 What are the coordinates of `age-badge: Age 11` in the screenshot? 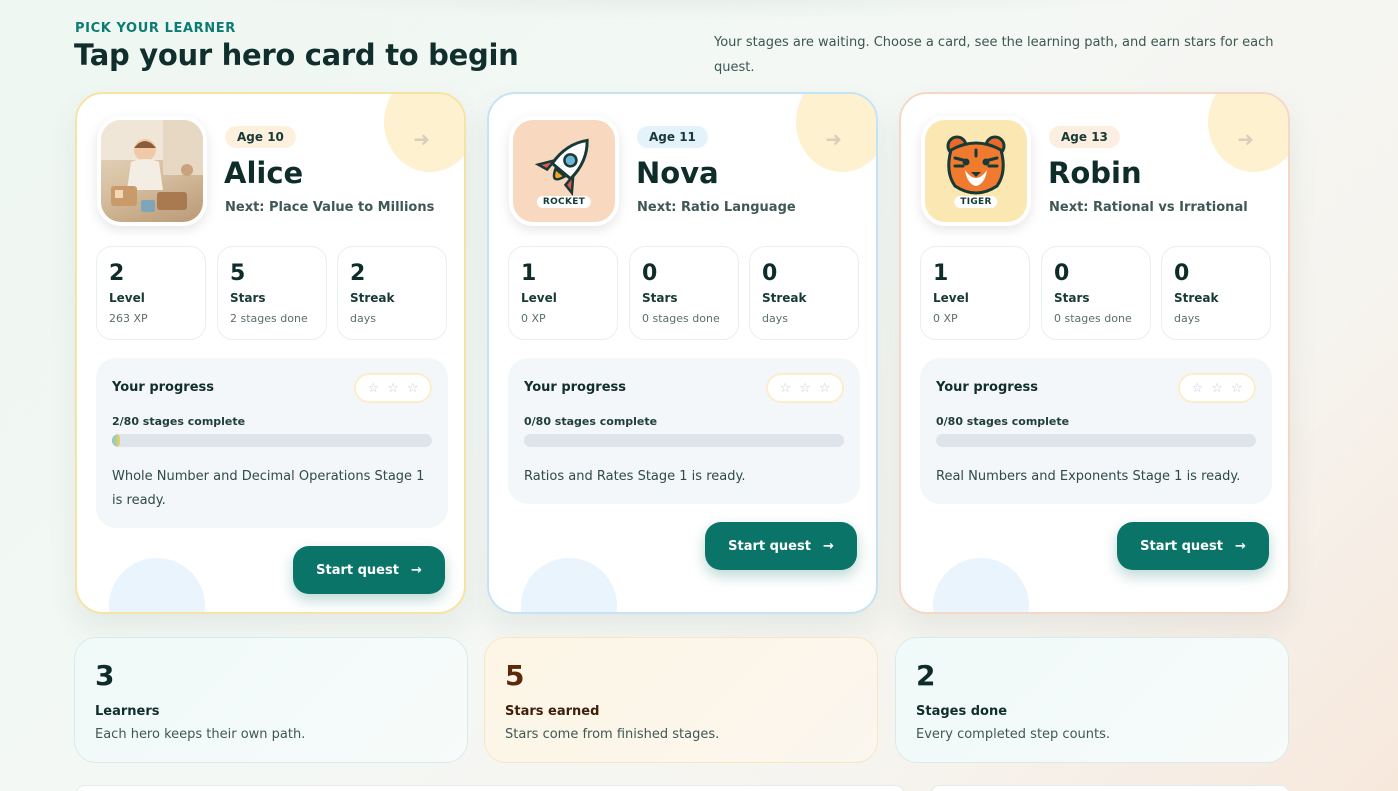 It's located at (672, 137).